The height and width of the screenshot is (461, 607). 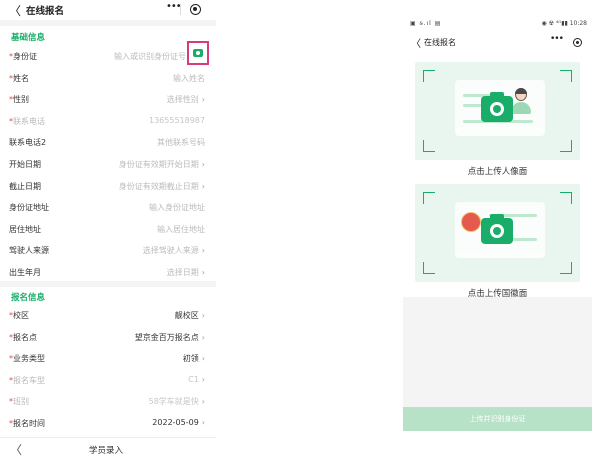 I want to click on nav-divider, so click(x=180, y=9).